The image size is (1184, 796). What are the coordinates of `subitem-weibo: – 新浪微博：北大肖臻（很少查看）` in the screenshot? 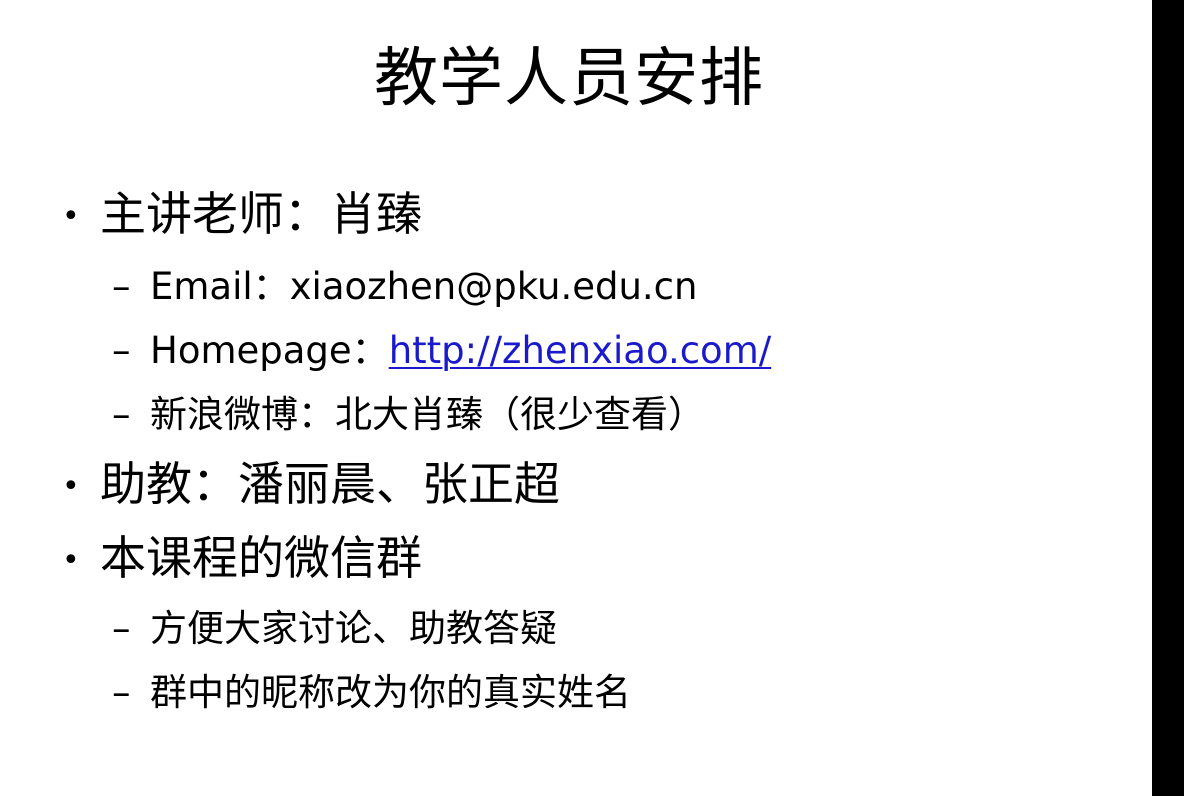 It's located at (408, 415).